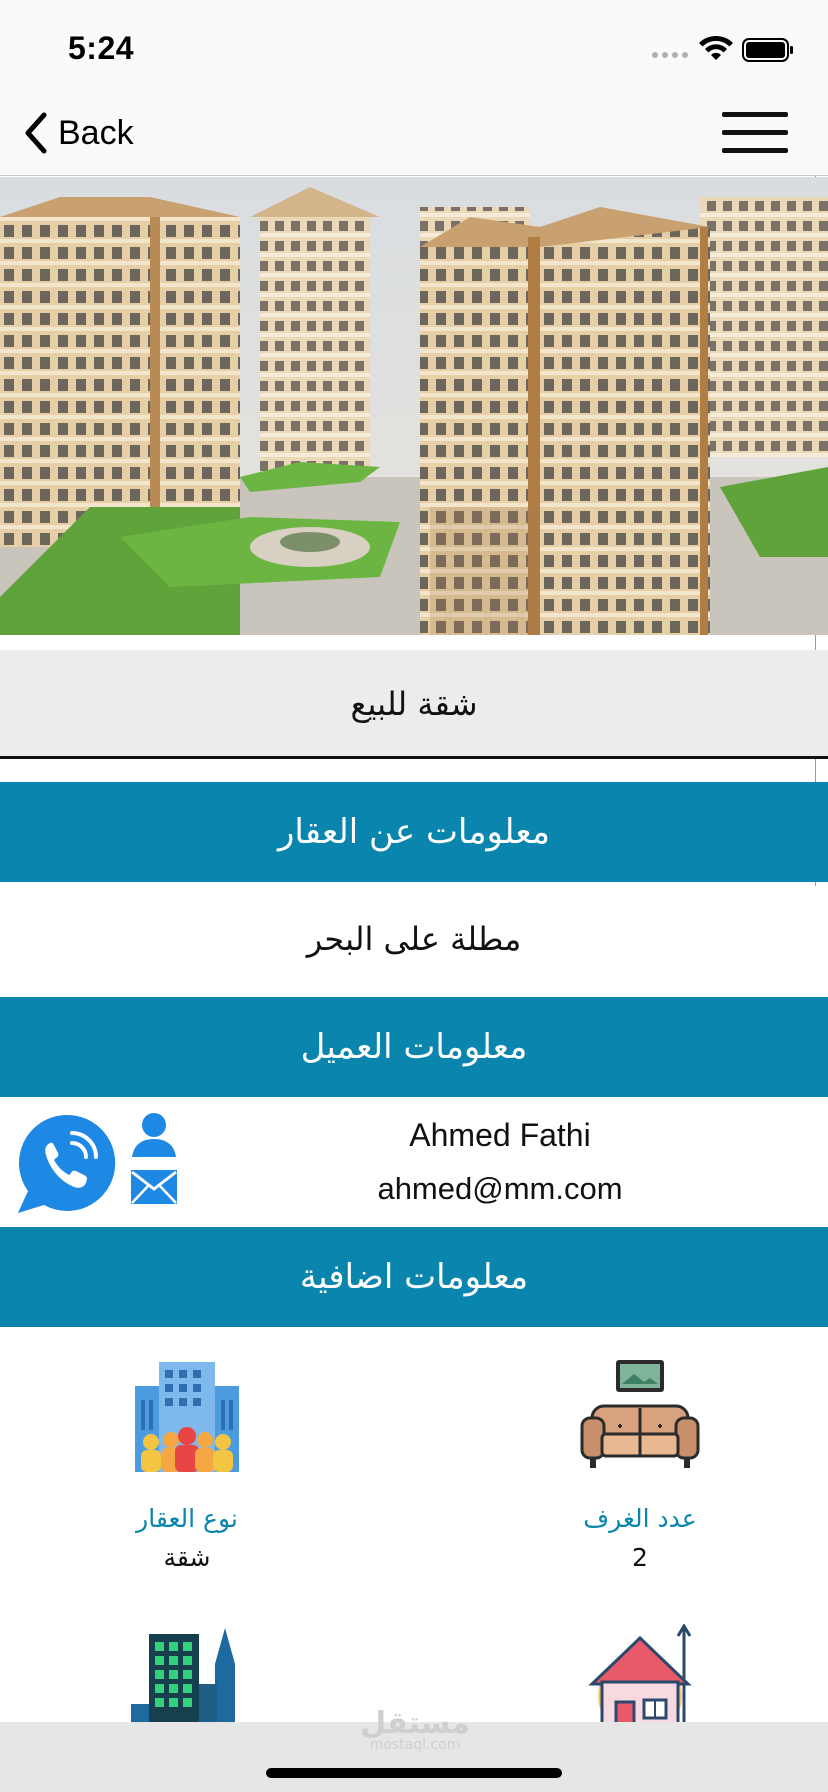 Image resolution: width=828 pixels, height=1792 pixels. Describe the element at coordinates (716, 47) in the screenshot. I see `wifi-icon` at that location.